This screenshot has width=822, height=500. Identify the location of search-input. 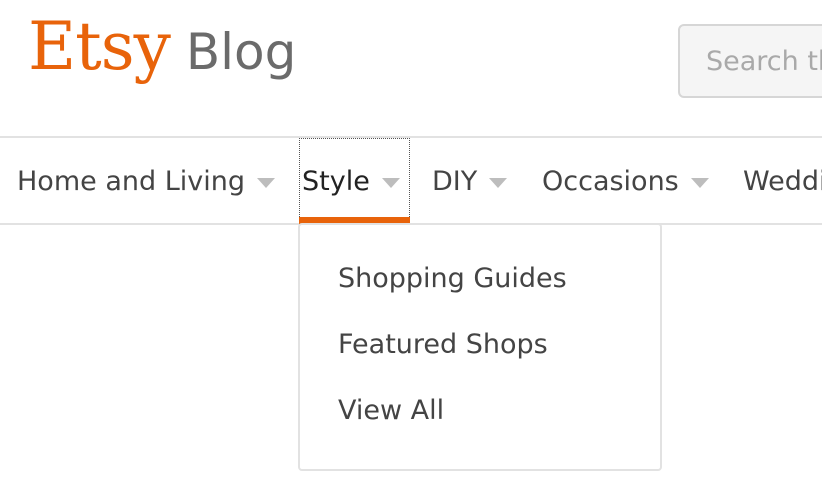
(751, 61).